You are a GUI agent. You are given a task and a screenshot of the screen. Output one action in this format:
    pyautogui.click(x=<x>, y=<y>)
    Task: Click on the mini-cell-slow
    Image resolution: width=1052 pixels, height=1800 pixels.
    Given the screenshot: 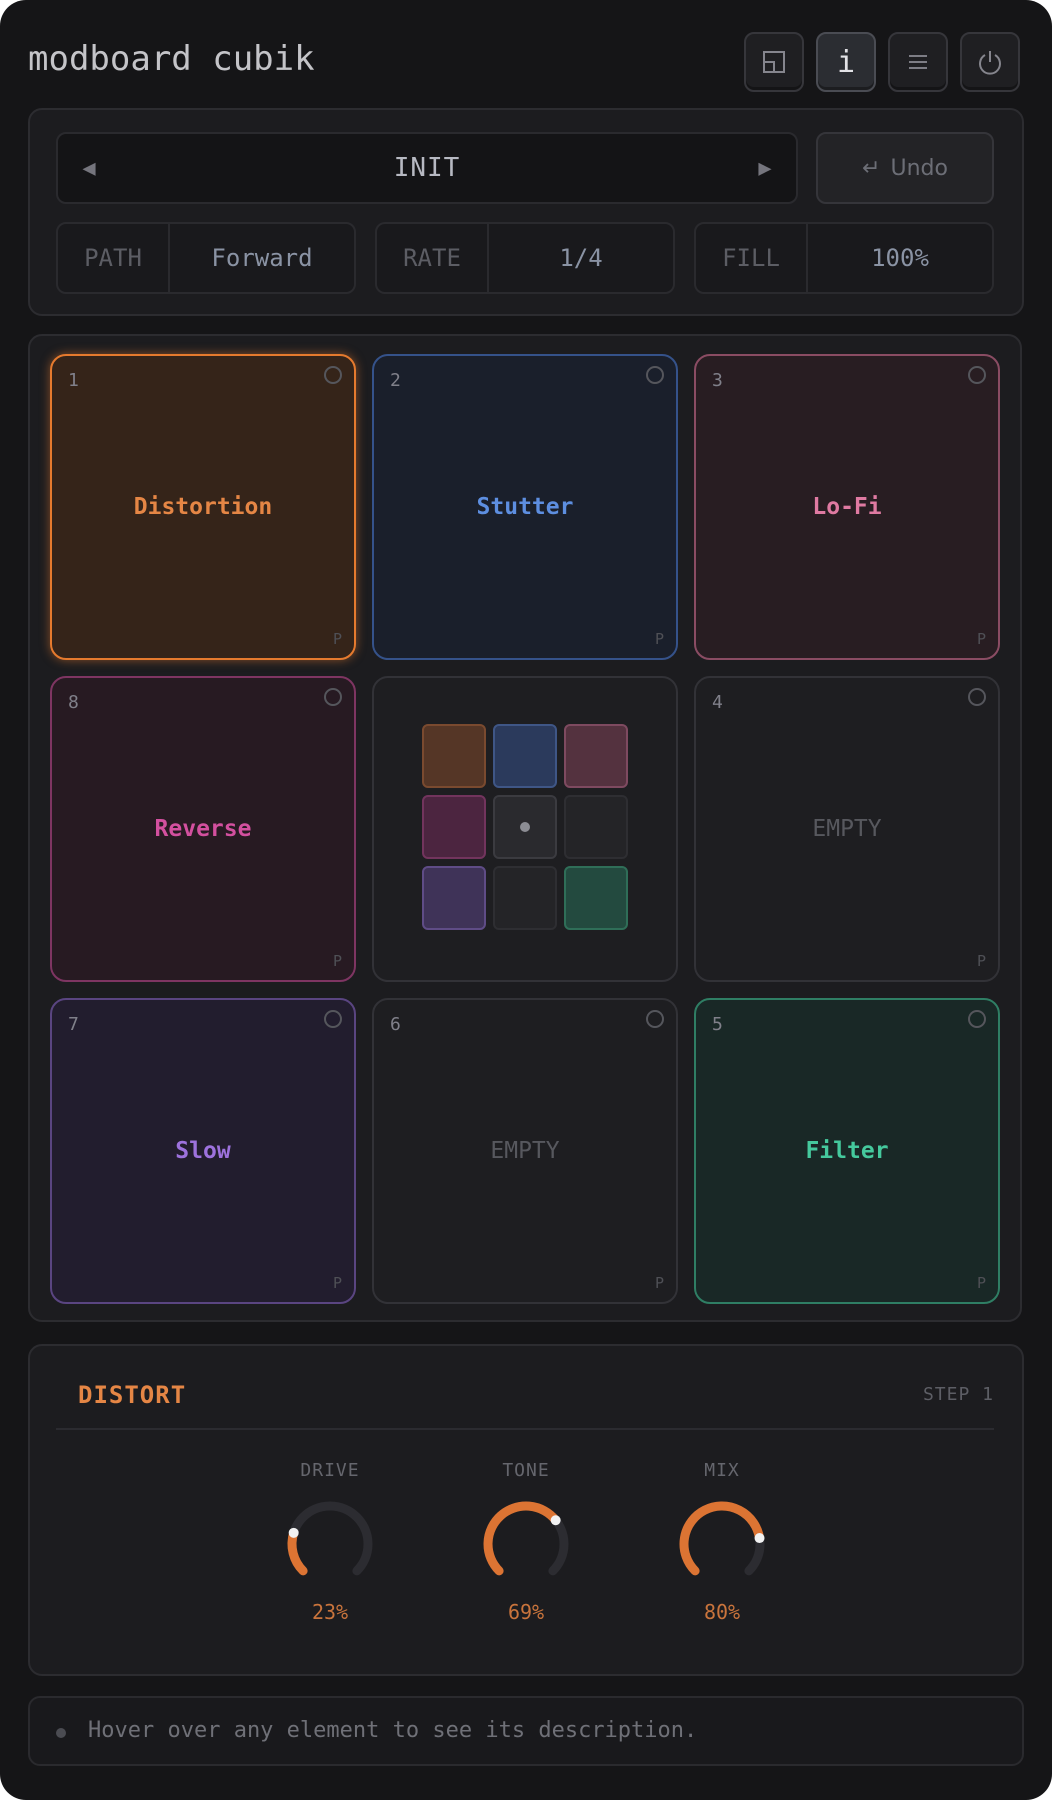 What is the action you would take?
    pyautogui.click(x=454, y=898)
    